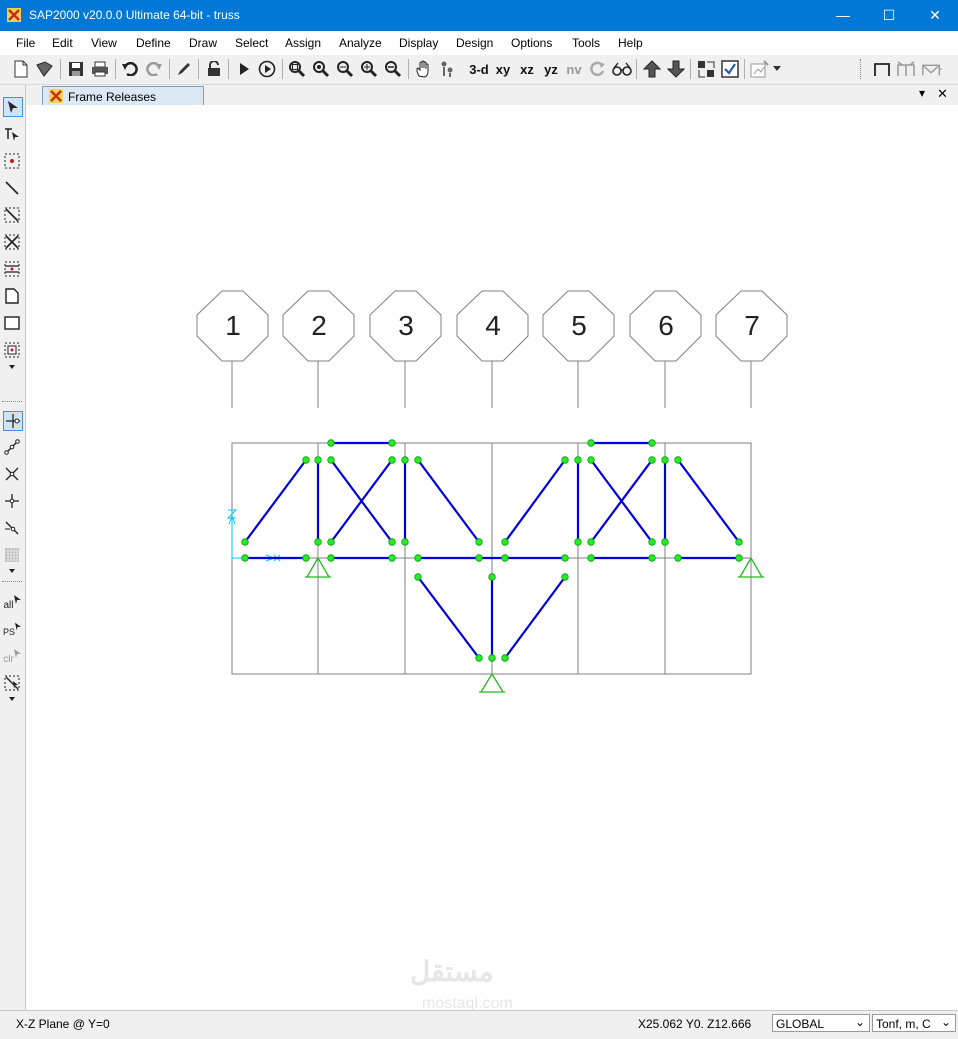 The image size is (958, 1039). What do you see at coordinates (882, 69) in the screenshot?
I see `draw-frame-icon` at bounding box center [882, 69].